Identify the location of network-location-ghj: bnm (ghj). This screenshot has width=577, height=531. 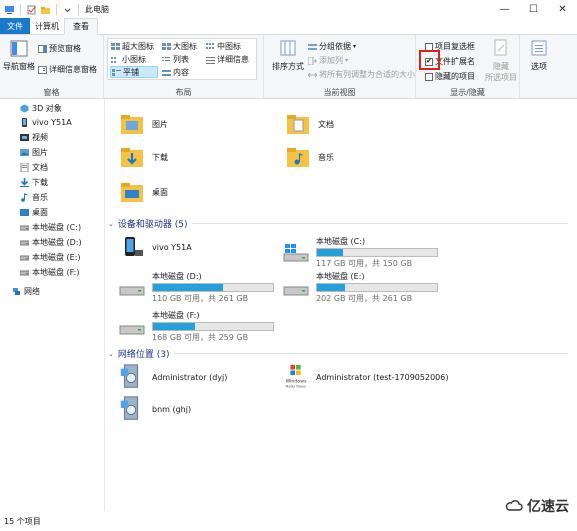
(154, 409).